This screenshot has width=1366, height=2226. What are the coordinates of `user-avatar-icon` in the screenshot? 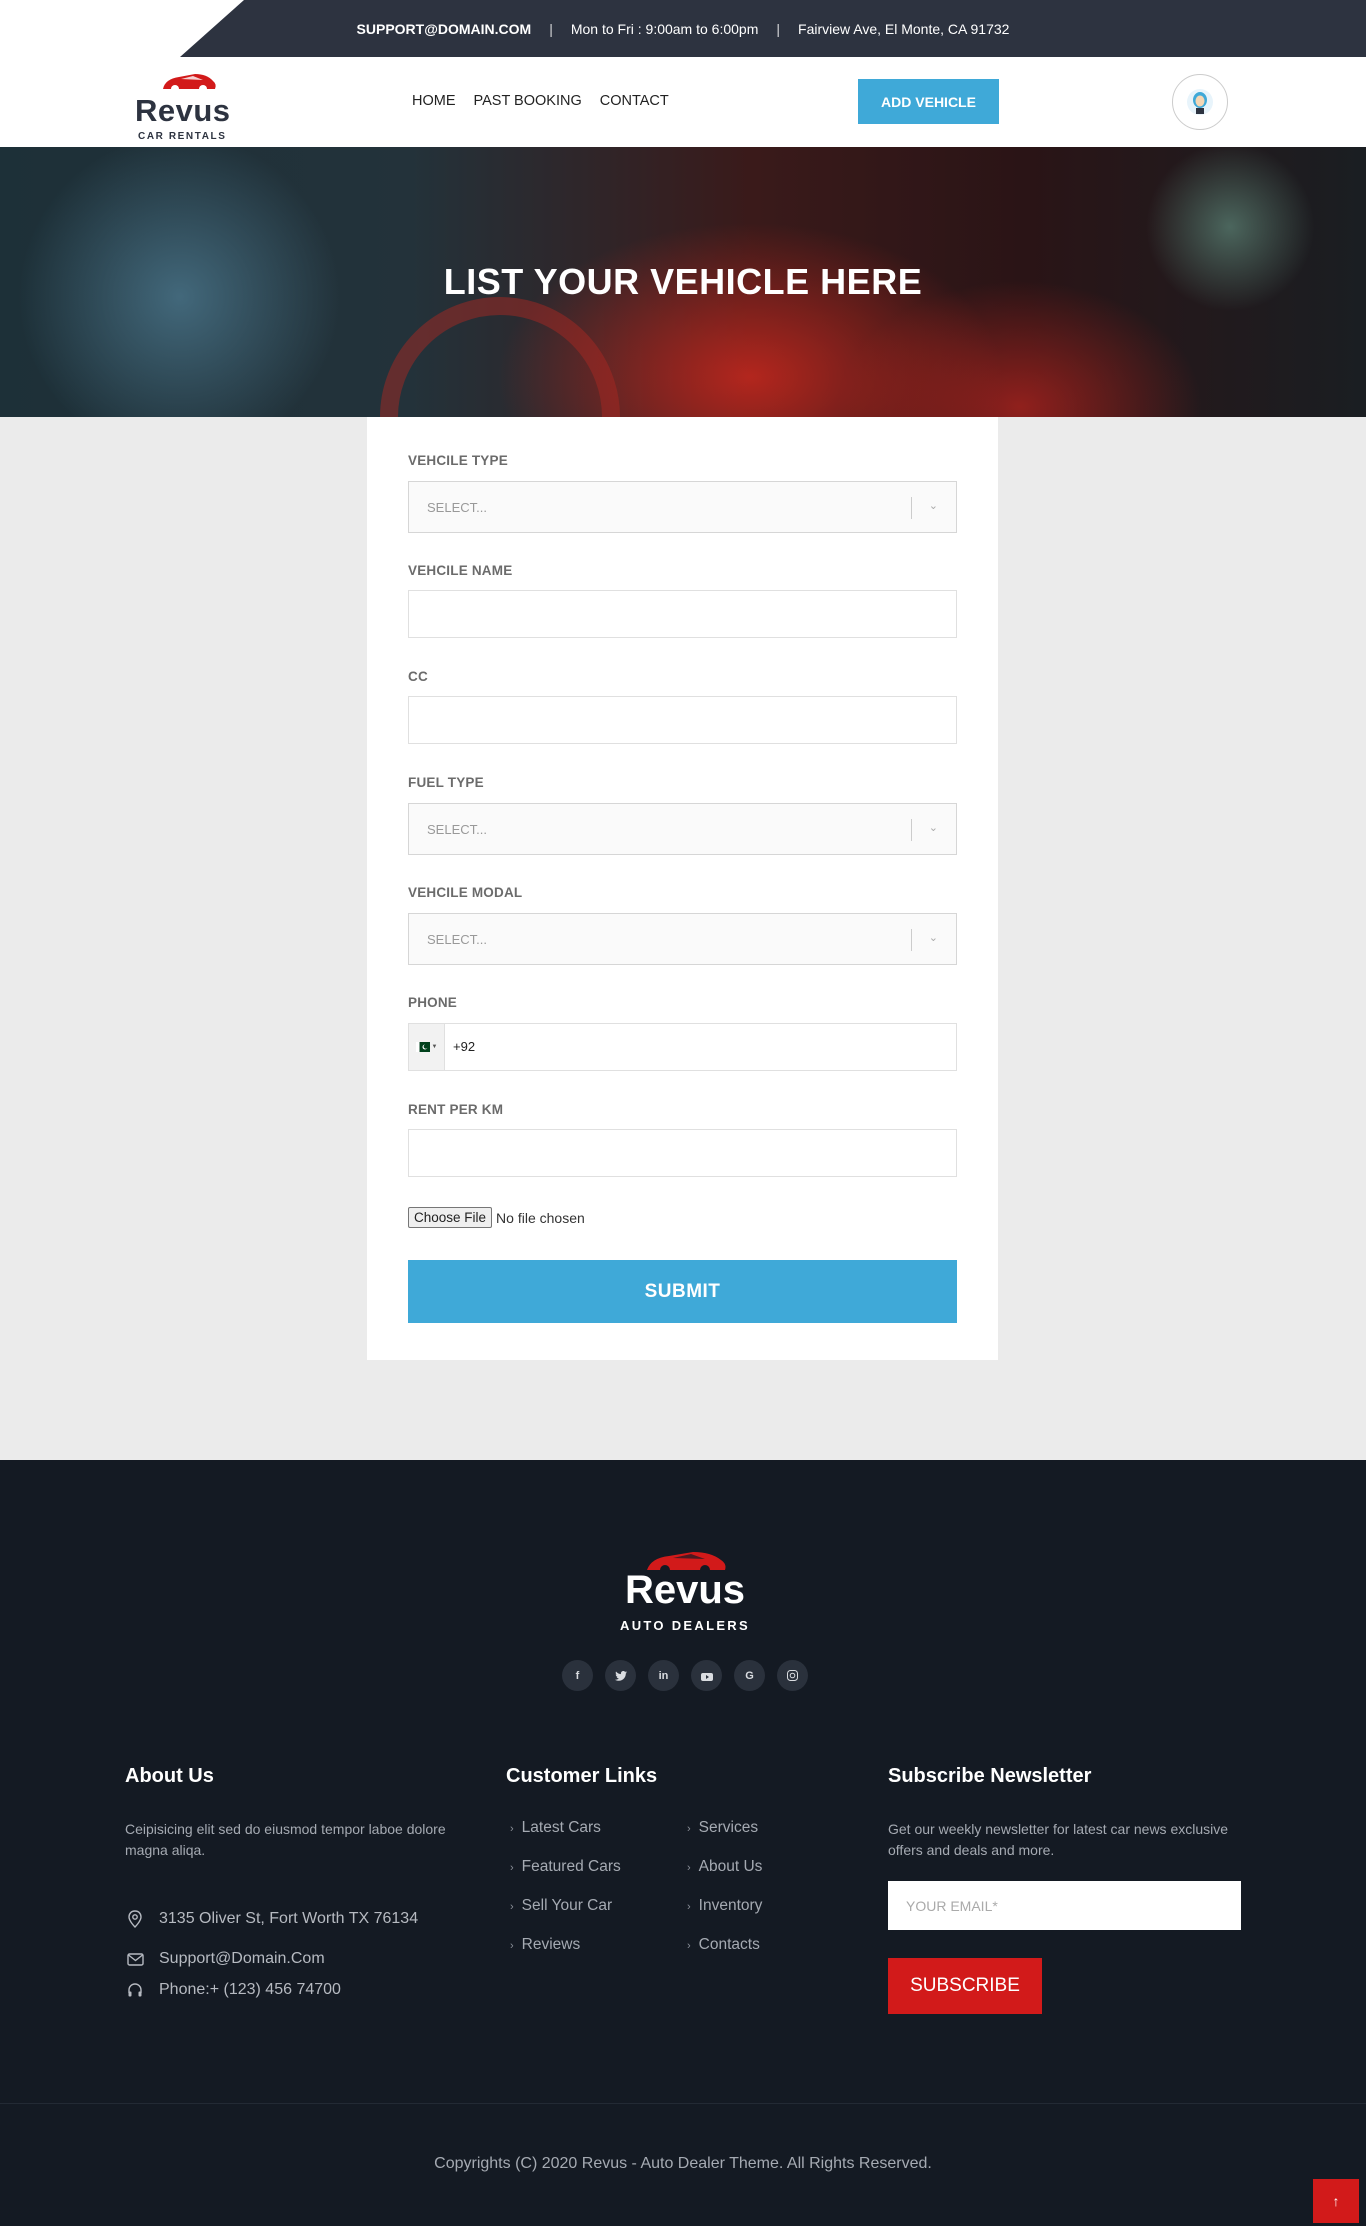 It's located at (1200, 102).